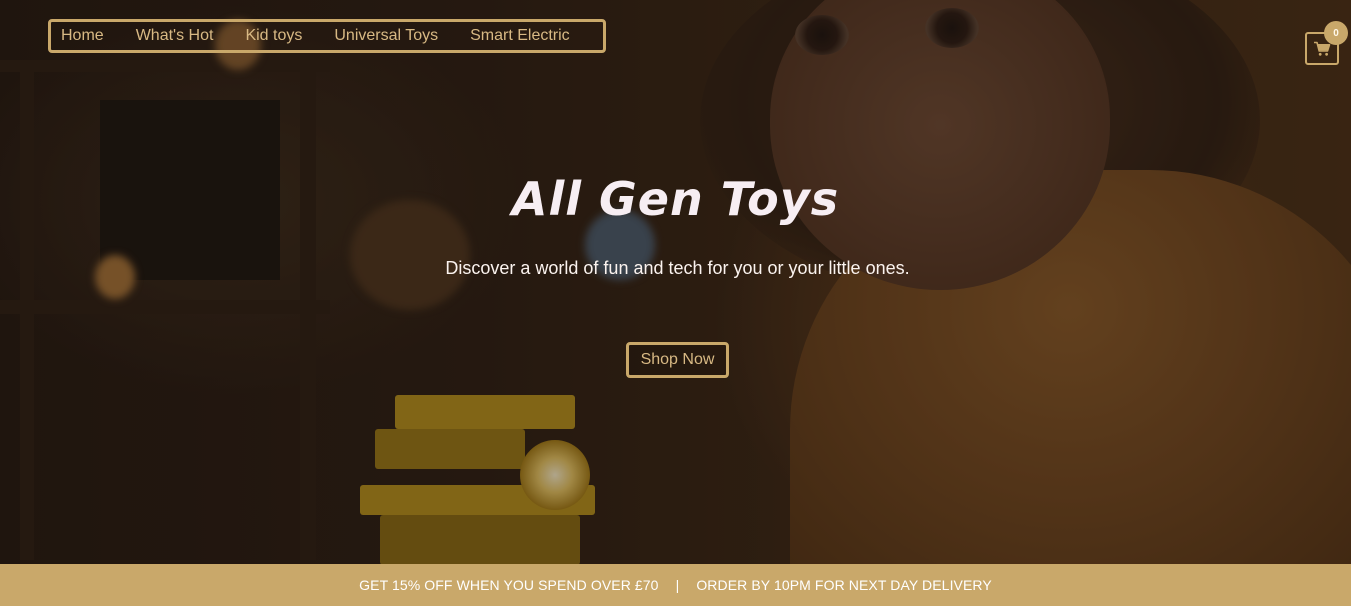 This screenshot has width=1351, height=606. I want to click on nav-item-home: Home, so click(82, 36).